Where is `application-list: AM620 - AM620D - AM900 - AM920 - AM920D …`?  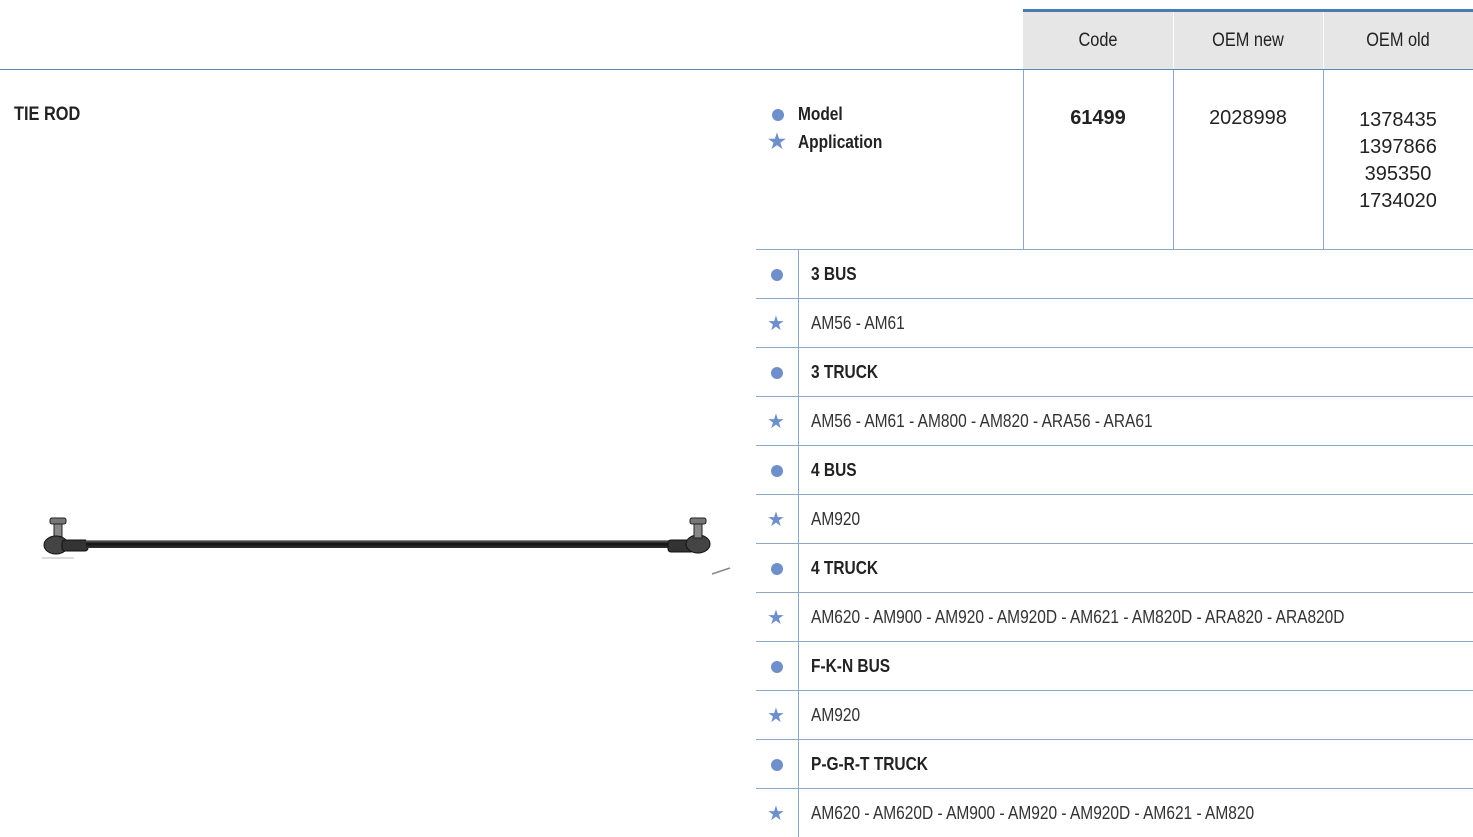
application-list: AM620 - AM620D - AM900 - AM920 - AM920D … is located at coordinates (1033, 813).